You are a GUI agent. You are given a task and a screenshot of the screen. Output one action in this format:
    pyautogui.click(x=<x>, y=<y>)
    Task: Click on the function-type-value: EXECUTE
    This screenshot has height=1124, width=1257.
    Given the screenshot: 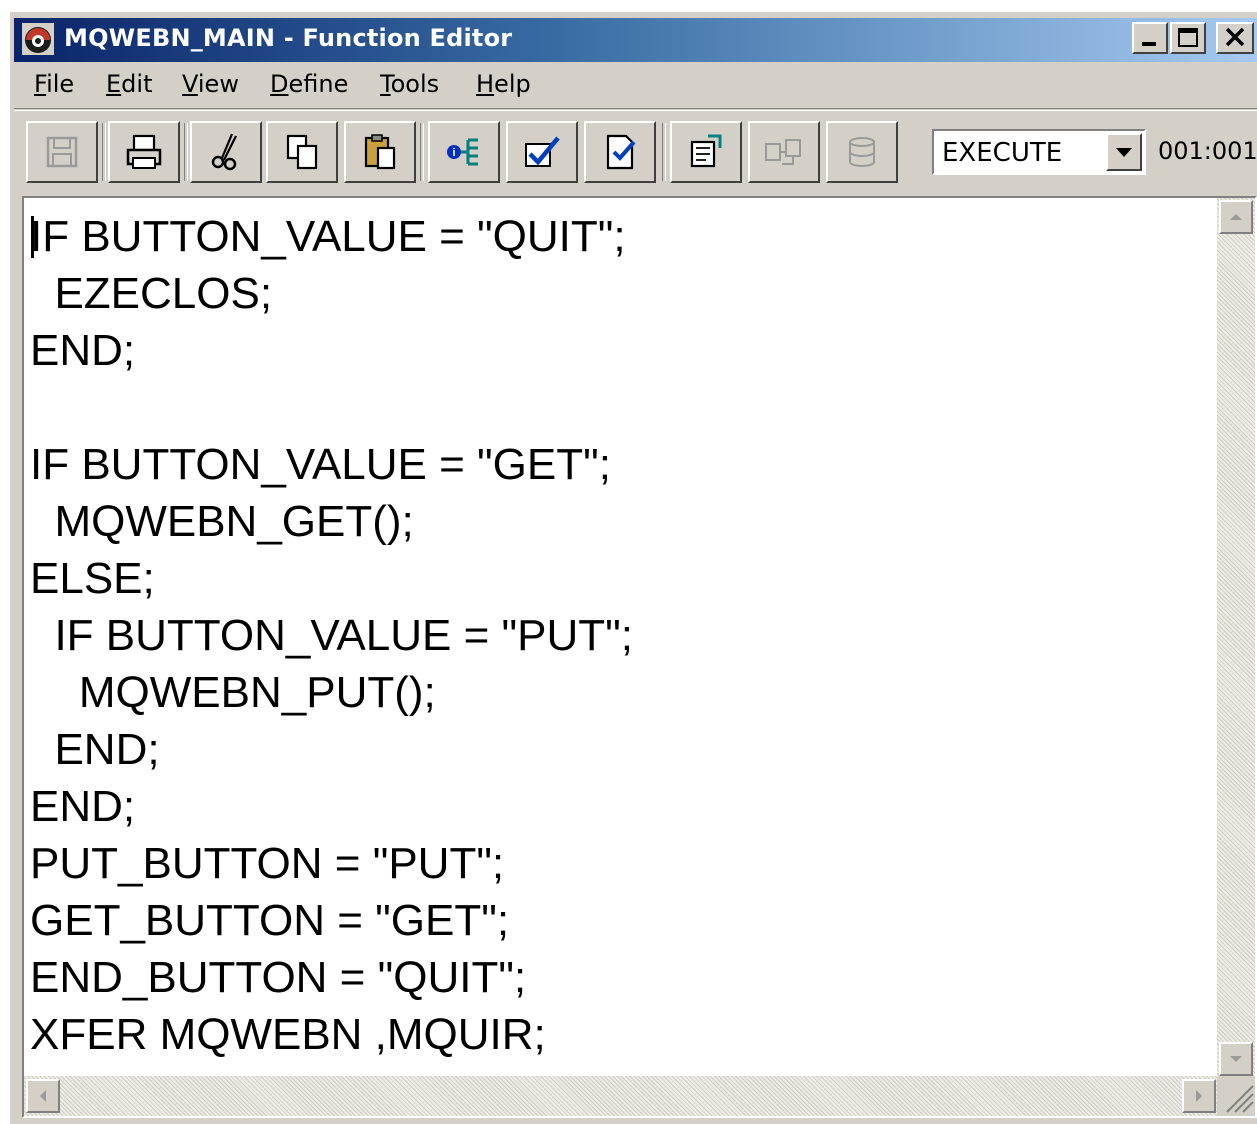 What is the action you would take?
    pyautogui.click(x=1002, y=153)
    